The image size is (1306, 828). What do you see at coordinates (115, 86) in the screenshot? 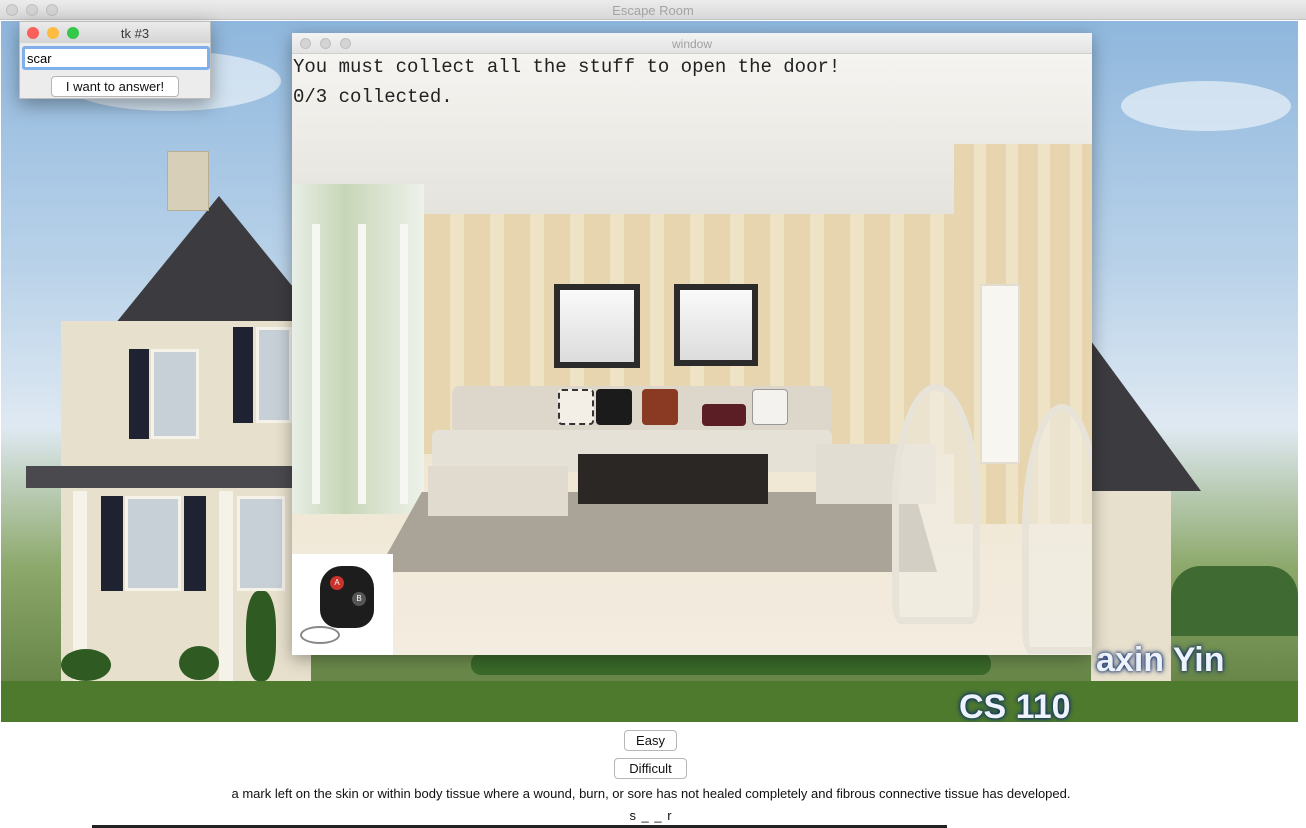
I see `submit-answer-button: I want to answer!` at bounding box center [115, 86].